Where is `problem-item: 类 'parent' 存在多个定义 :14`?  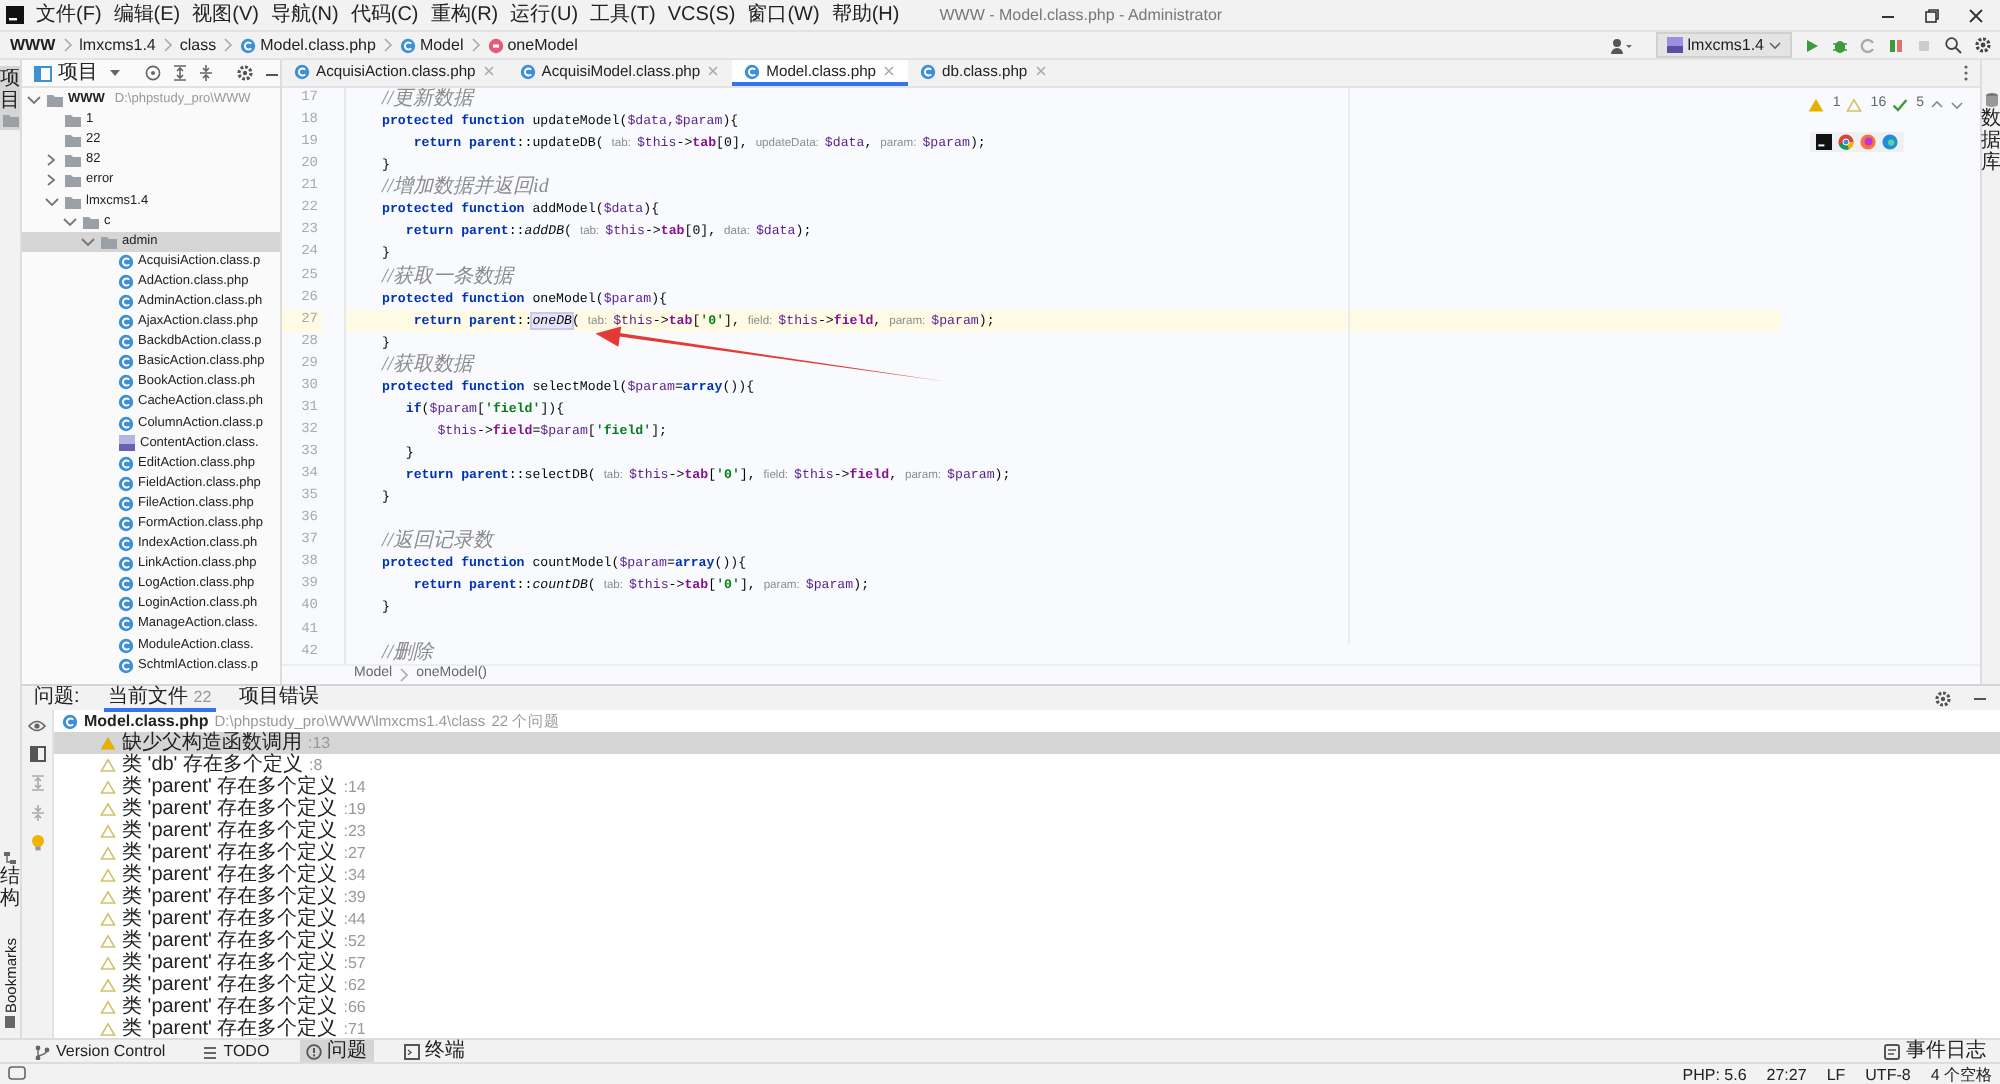
problem-item: 类 'parent' 存在多个定义 :14 is located at coordinates (1027, 787).